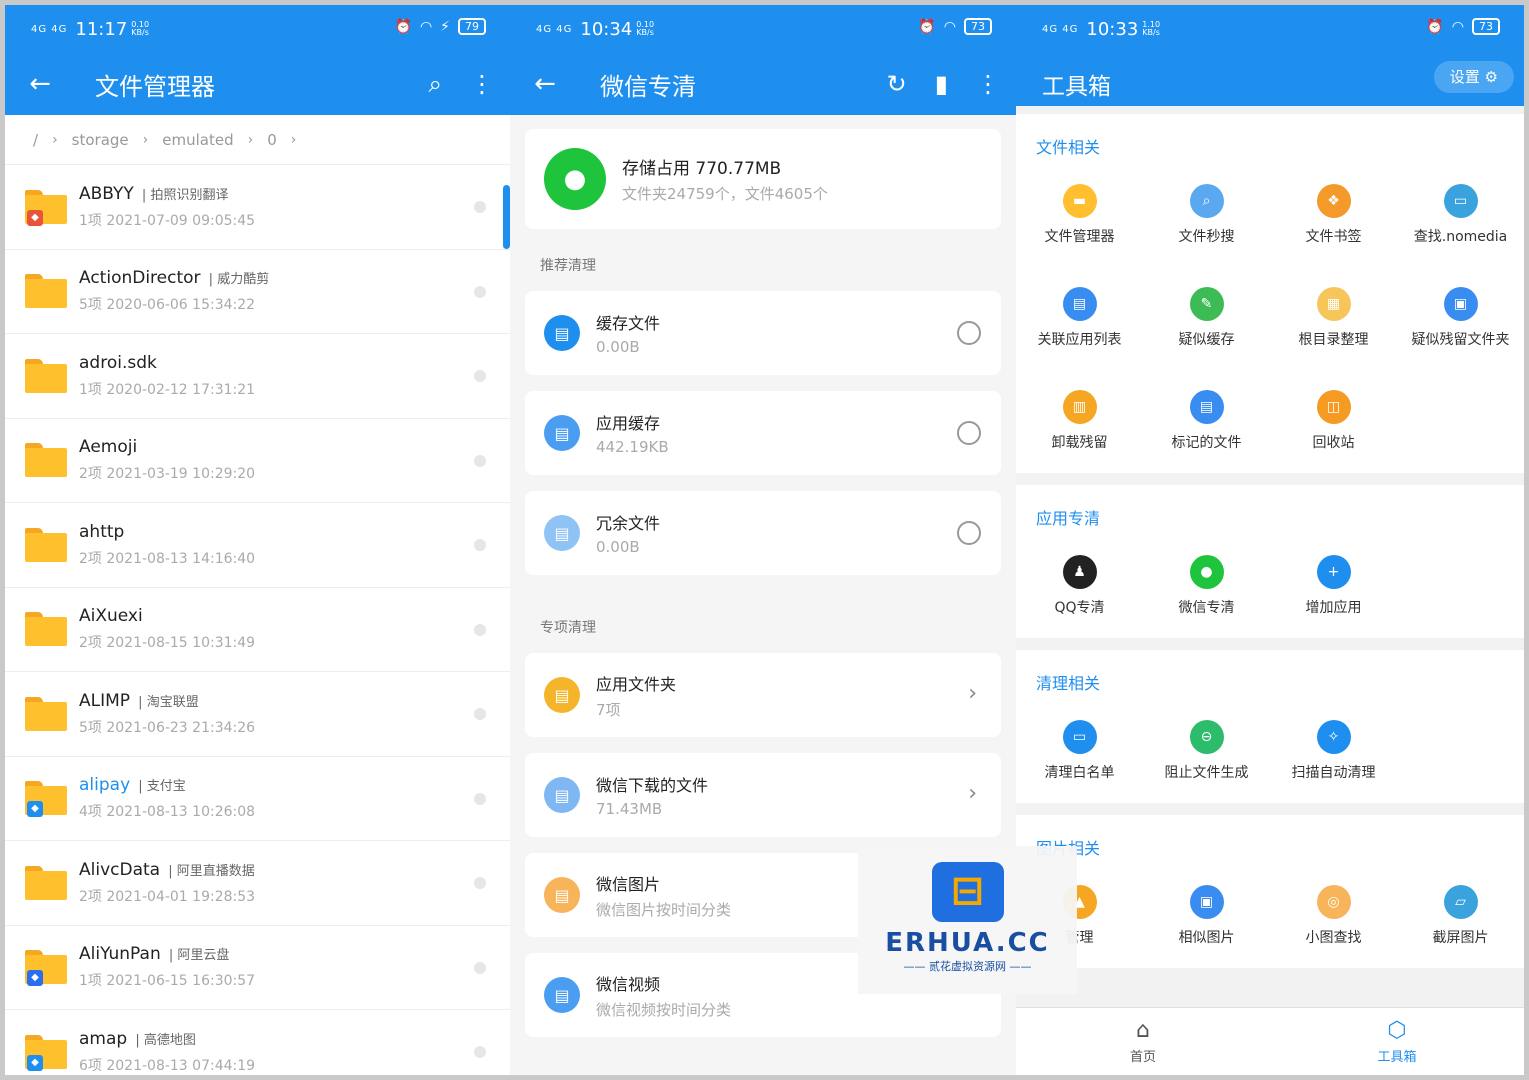  What do you see at coordinates (763, 179) in the screenshot?
I see `storage-card: ● 存储占用 770.77MB 文件夹24759个，文件4605个` at bounding box center [763, 179].